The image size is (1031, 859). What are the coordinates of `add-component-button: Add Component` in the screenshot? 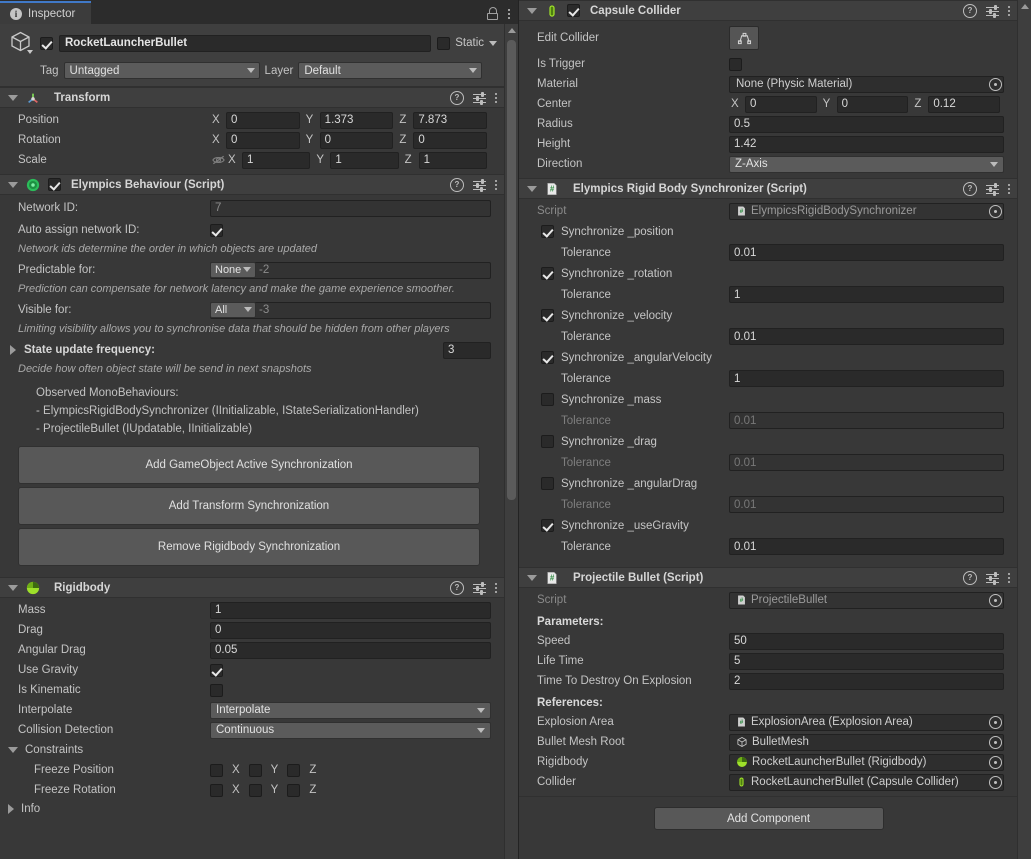 It's located at (768, 818).